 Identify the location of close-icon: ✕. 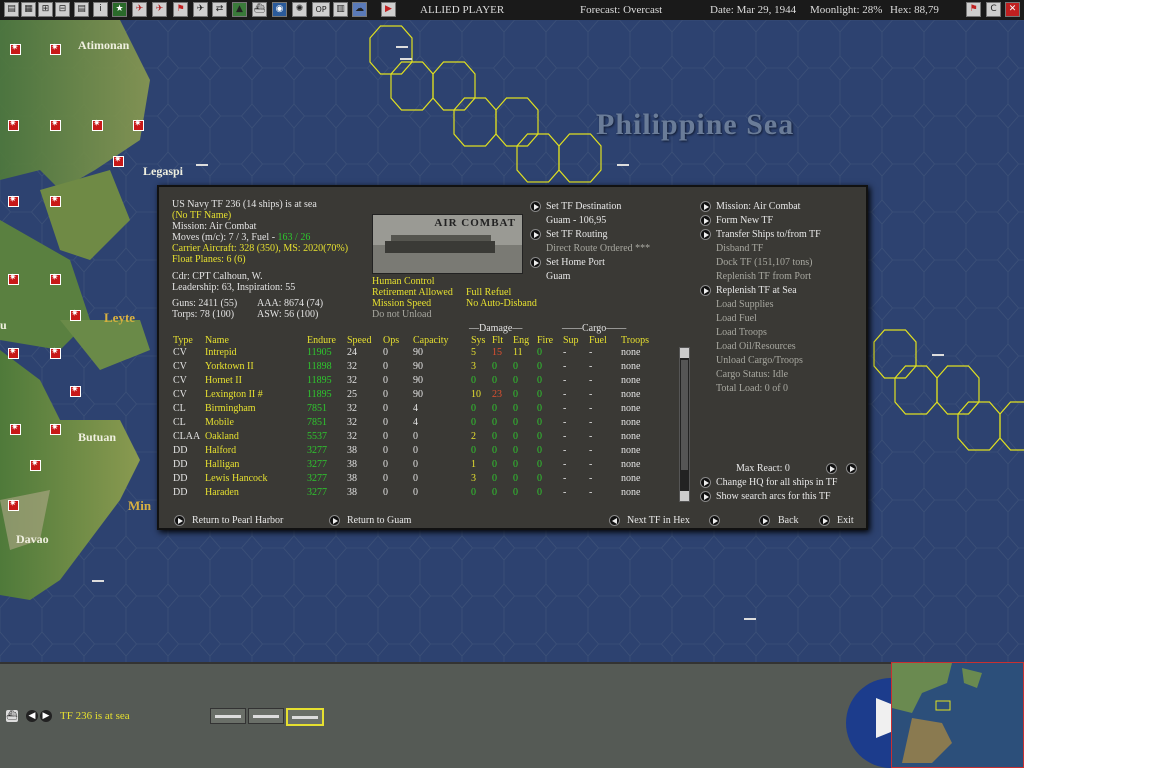
(1012, 9).